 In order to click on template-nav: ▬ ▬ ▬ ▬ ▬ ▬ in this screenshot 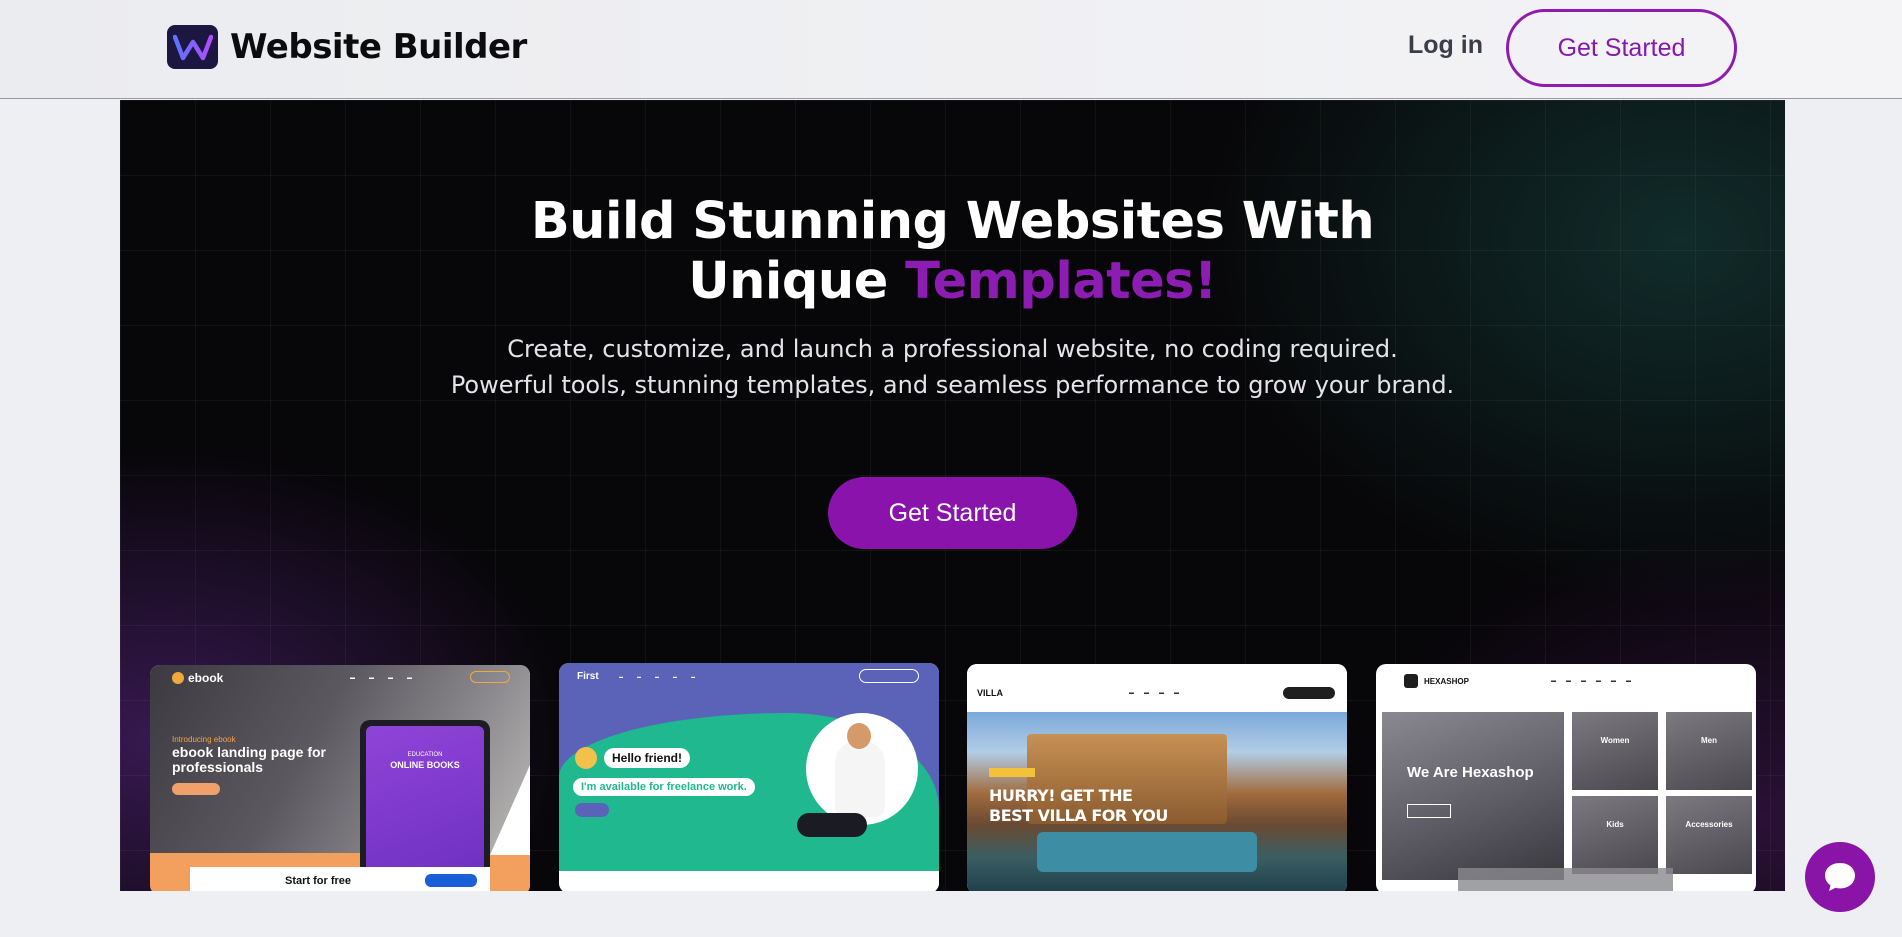, I will do `click(1591, 681)`.